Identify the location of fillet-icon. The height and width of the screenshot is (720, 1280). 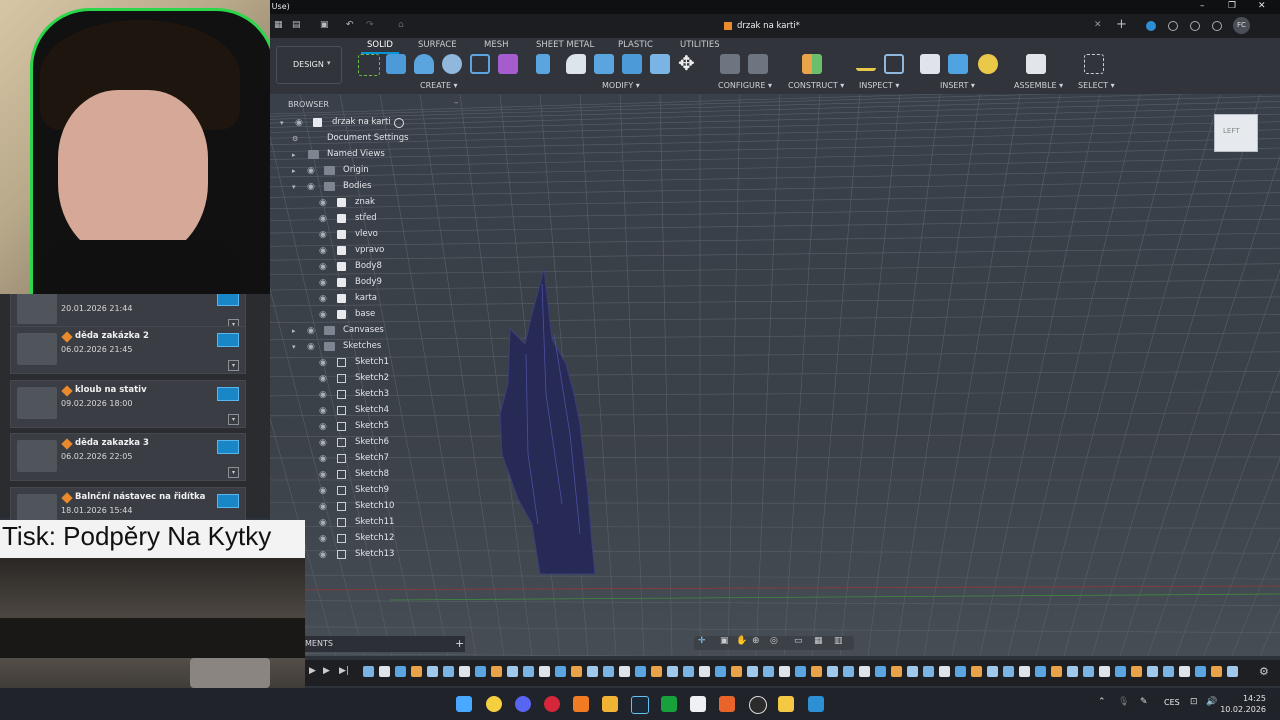
(576, 64).